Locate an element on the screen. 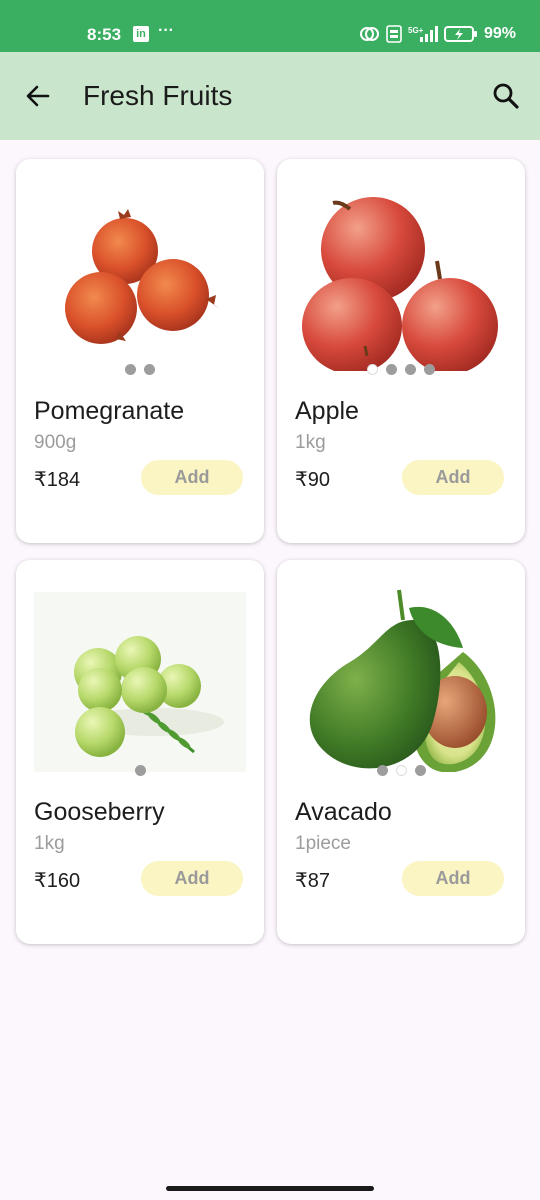  pomegranate-image is located at coordinates (142, 276).